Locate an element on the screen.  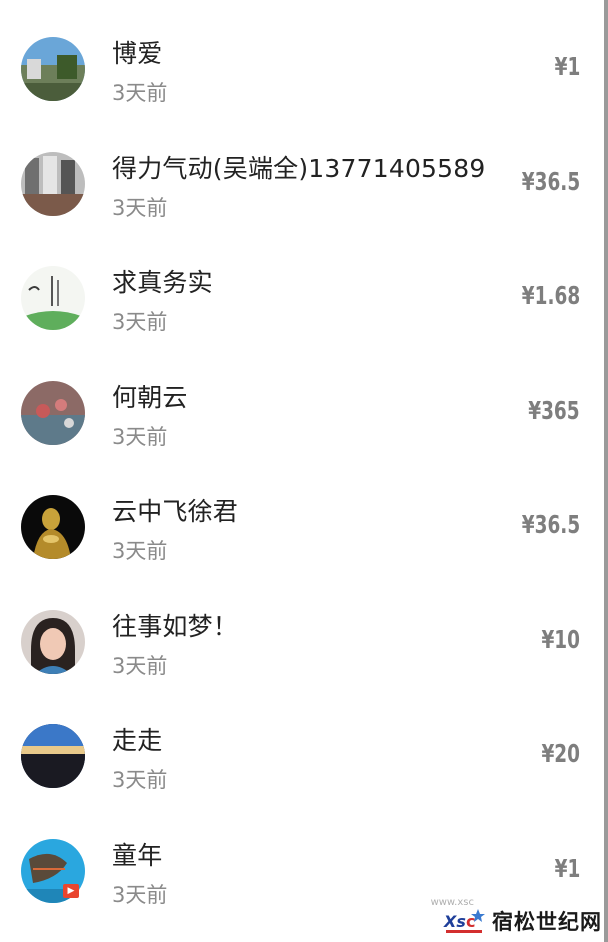
landscape-photo-icon is located at coordinates (53, 69).